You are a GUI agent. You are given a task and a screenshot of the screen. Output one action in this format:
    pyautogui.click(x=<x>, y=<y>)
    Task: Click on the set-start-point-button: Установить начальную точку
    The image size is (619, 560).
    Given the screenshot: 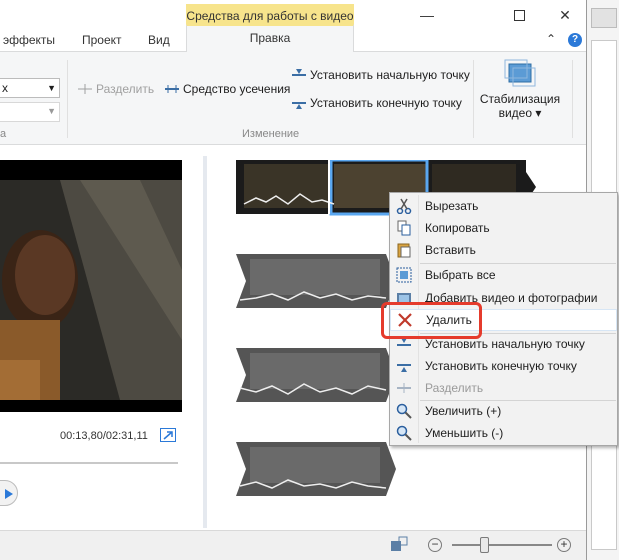 What is the action you would take?
    pyautogui.click(x=381, y=75)
    